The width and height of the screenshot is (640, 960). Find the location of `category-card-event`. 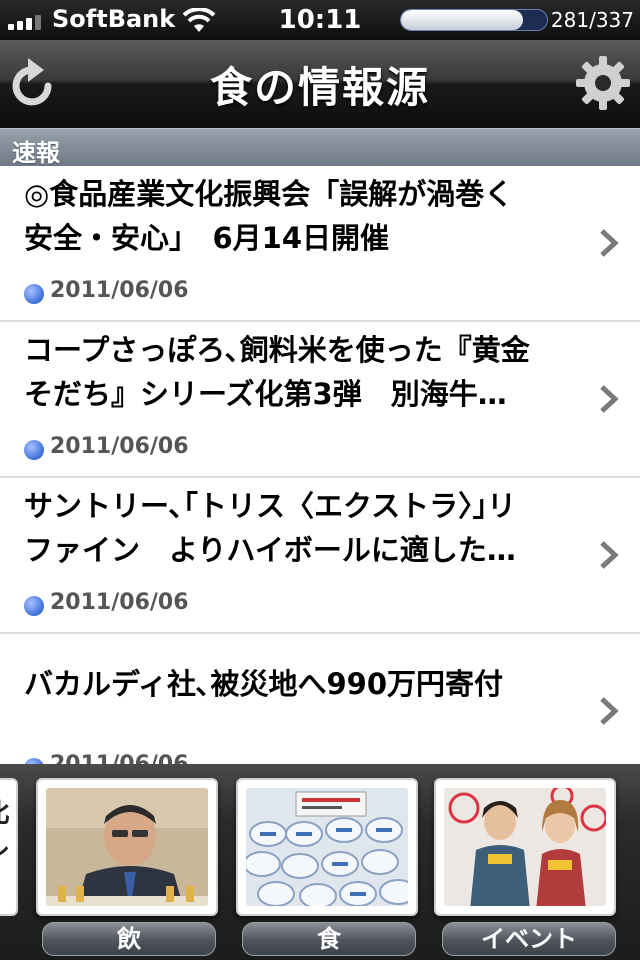

category-card-event is located at coordinates (525, 847).